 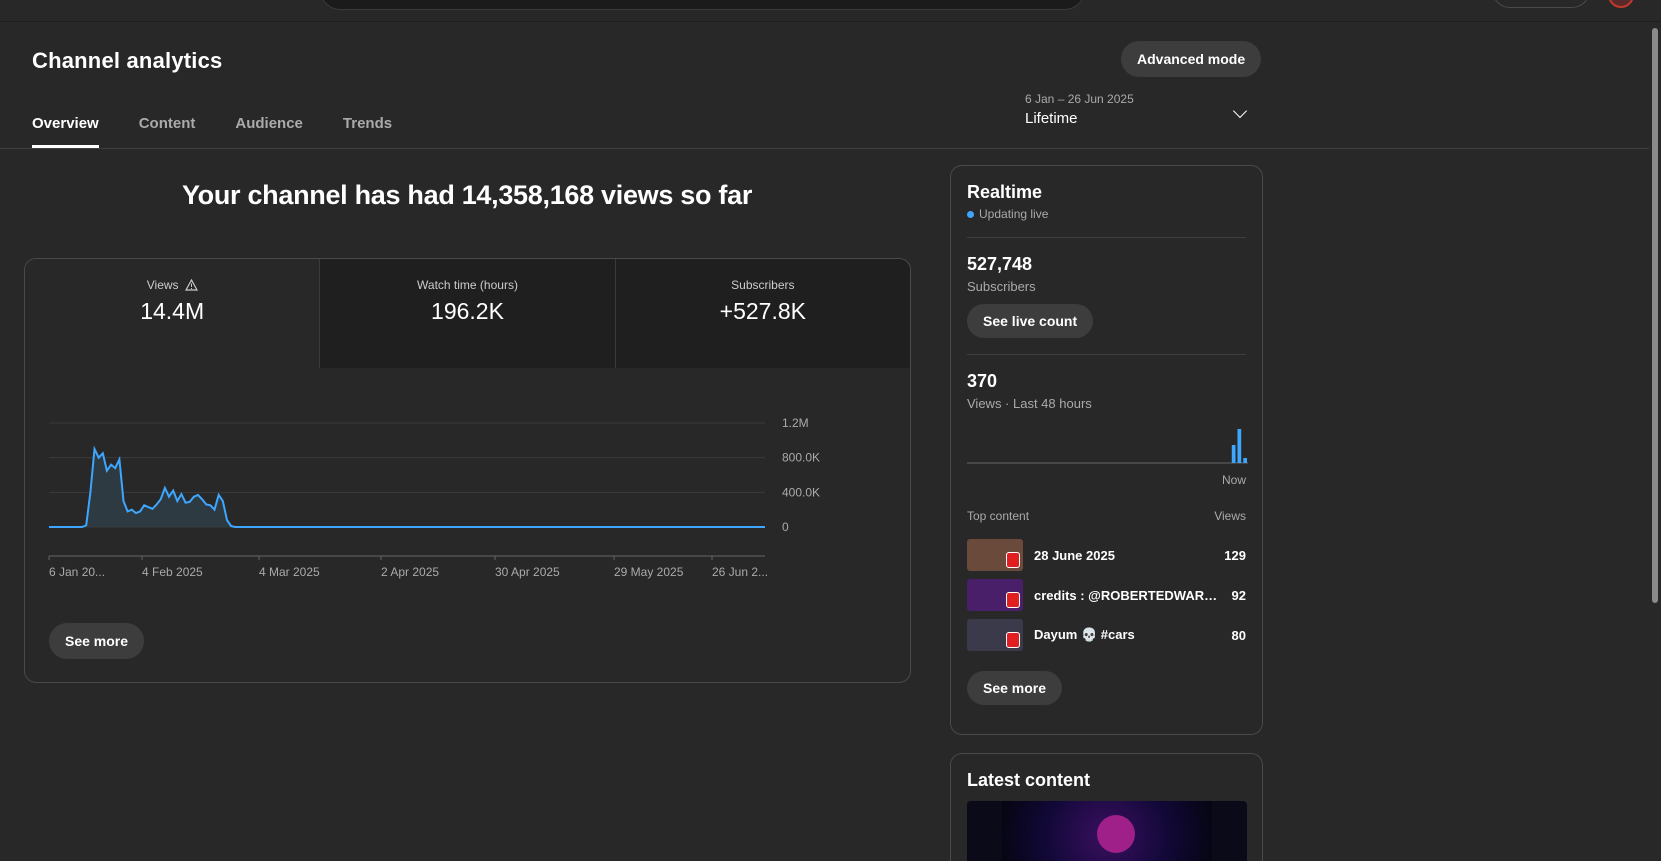 I want to click on series-area, so click(x=407, y=488).